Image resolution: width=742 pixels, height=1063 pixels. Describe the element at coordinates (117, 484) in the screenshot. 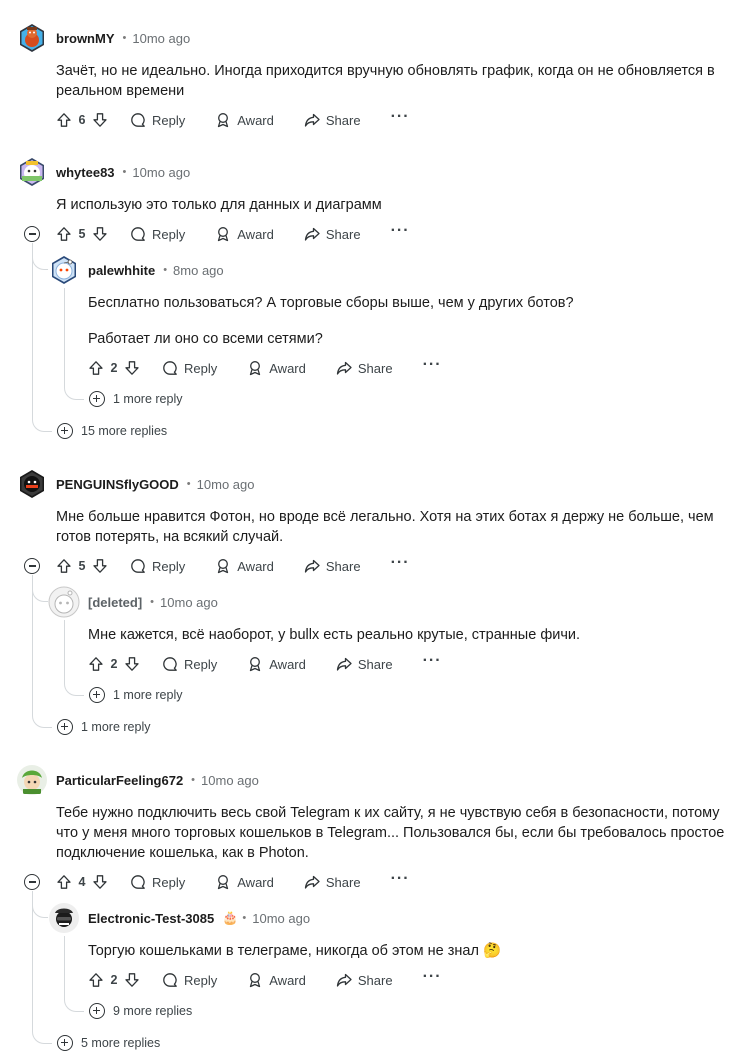

I see `username: PENGUINSflyGOOD` at that location.